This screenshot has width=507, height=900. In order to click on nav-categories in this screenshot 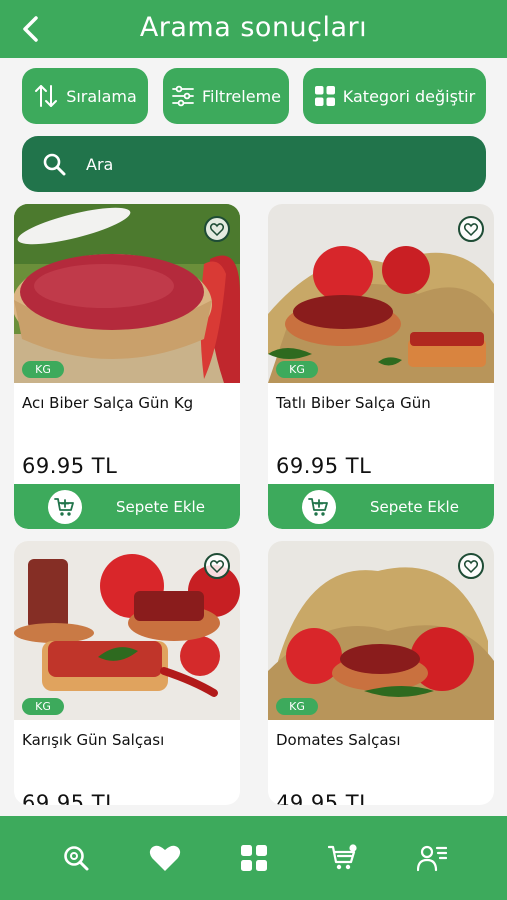, I will do `click(254, 858)`.